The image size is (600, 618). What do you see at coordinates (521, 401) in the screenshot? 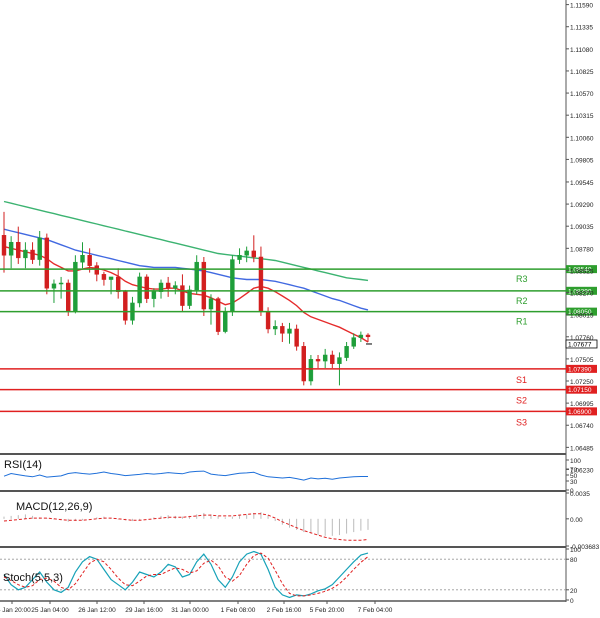
I see `level-label-s2: S2` at bounding box center [521, 401].